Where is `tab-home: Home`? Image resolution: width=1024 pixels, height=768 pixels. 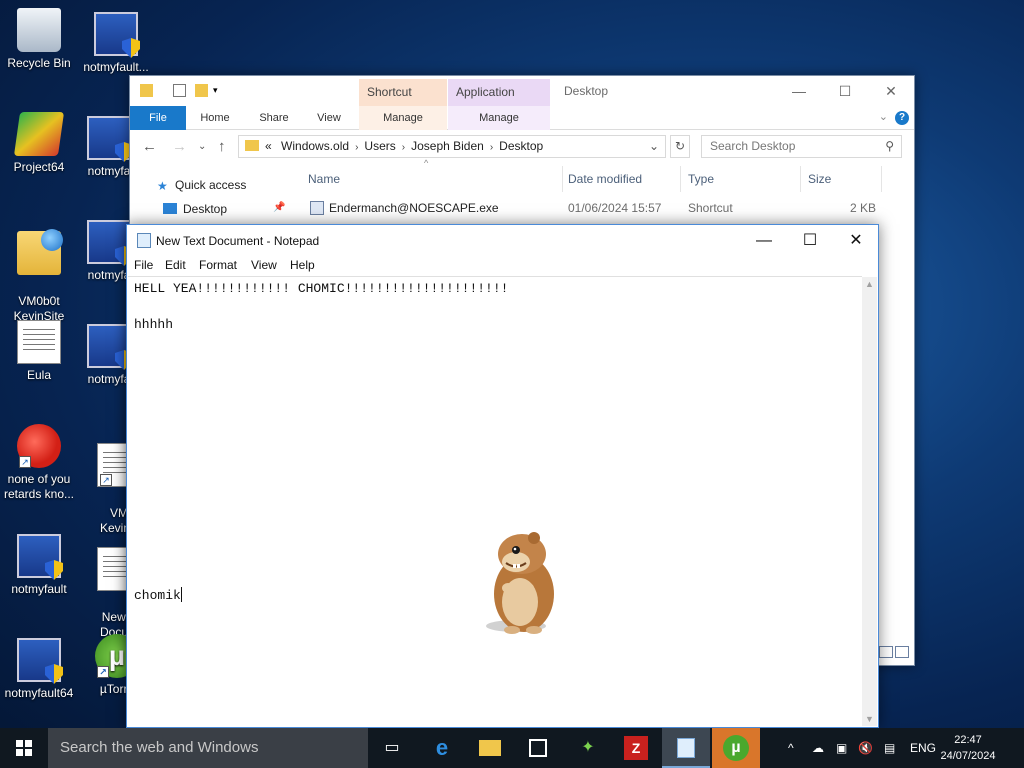 tab-home: Home is located at coordinates (215, 118).